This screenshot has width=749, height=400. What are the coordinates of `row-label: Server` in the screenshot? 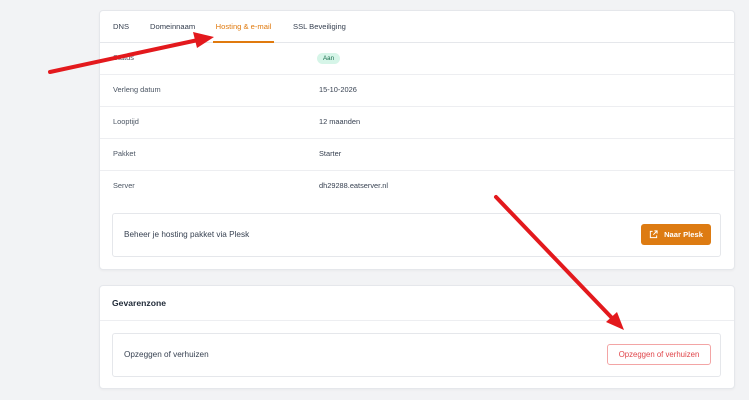 It's located at (124, 185).